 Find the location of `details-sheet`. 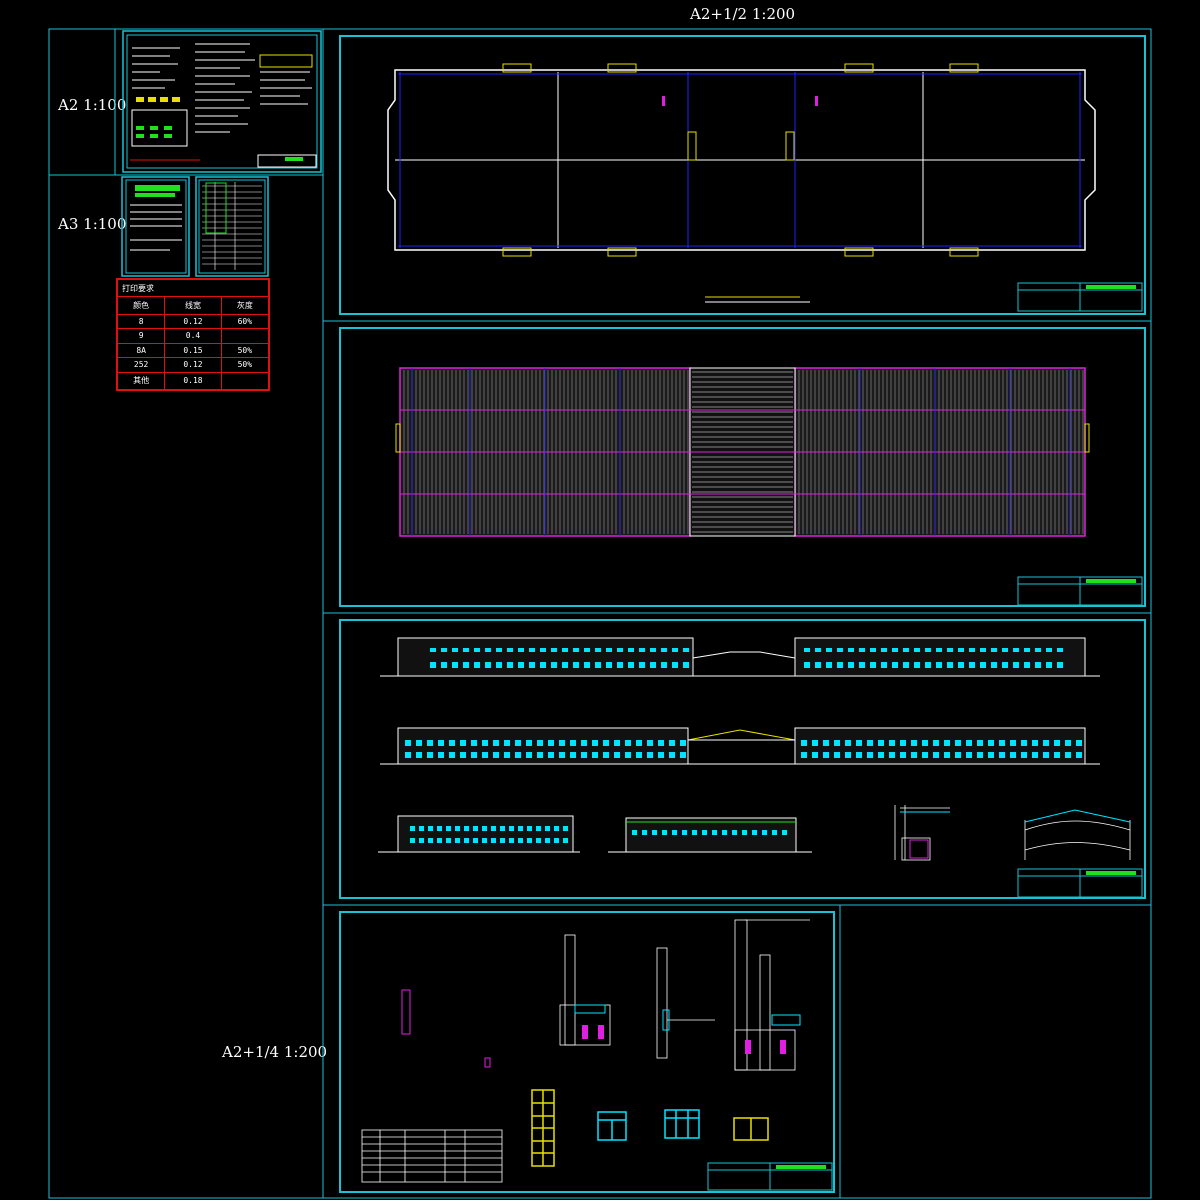

details-sheet is located at coordinates (587, 1052).